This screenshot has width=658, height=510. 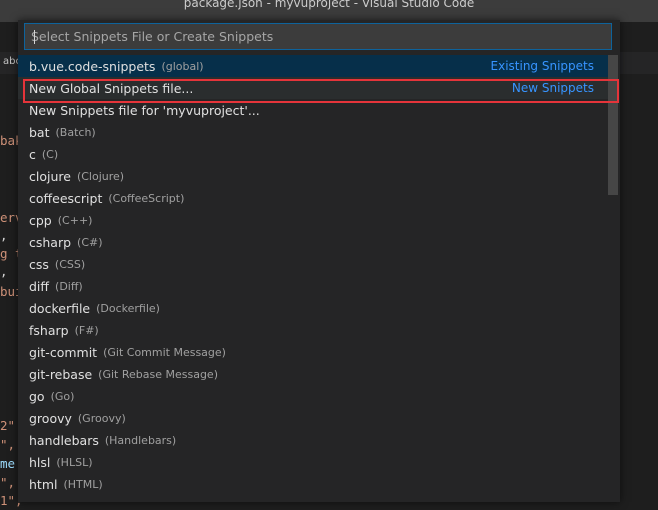 What do you see at coordinates (64, 440) in the screenshot?
I see `snippet-item-label: handlebars` at bounding box center [64, 440].